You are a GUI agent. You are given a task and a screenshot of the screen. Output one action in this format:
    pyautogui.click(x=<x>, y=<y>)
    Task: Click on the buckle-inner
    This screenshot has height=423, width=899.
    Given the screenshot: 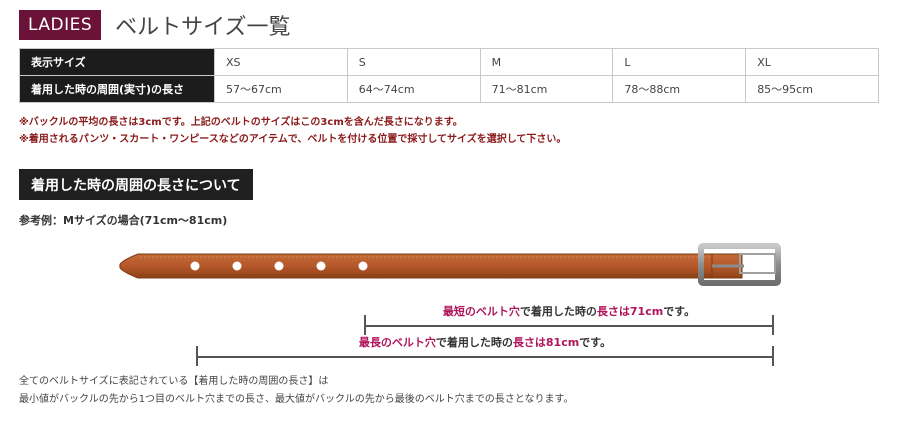 What is the action you would take?
    pyautogui.click(x=757, y=263)
    